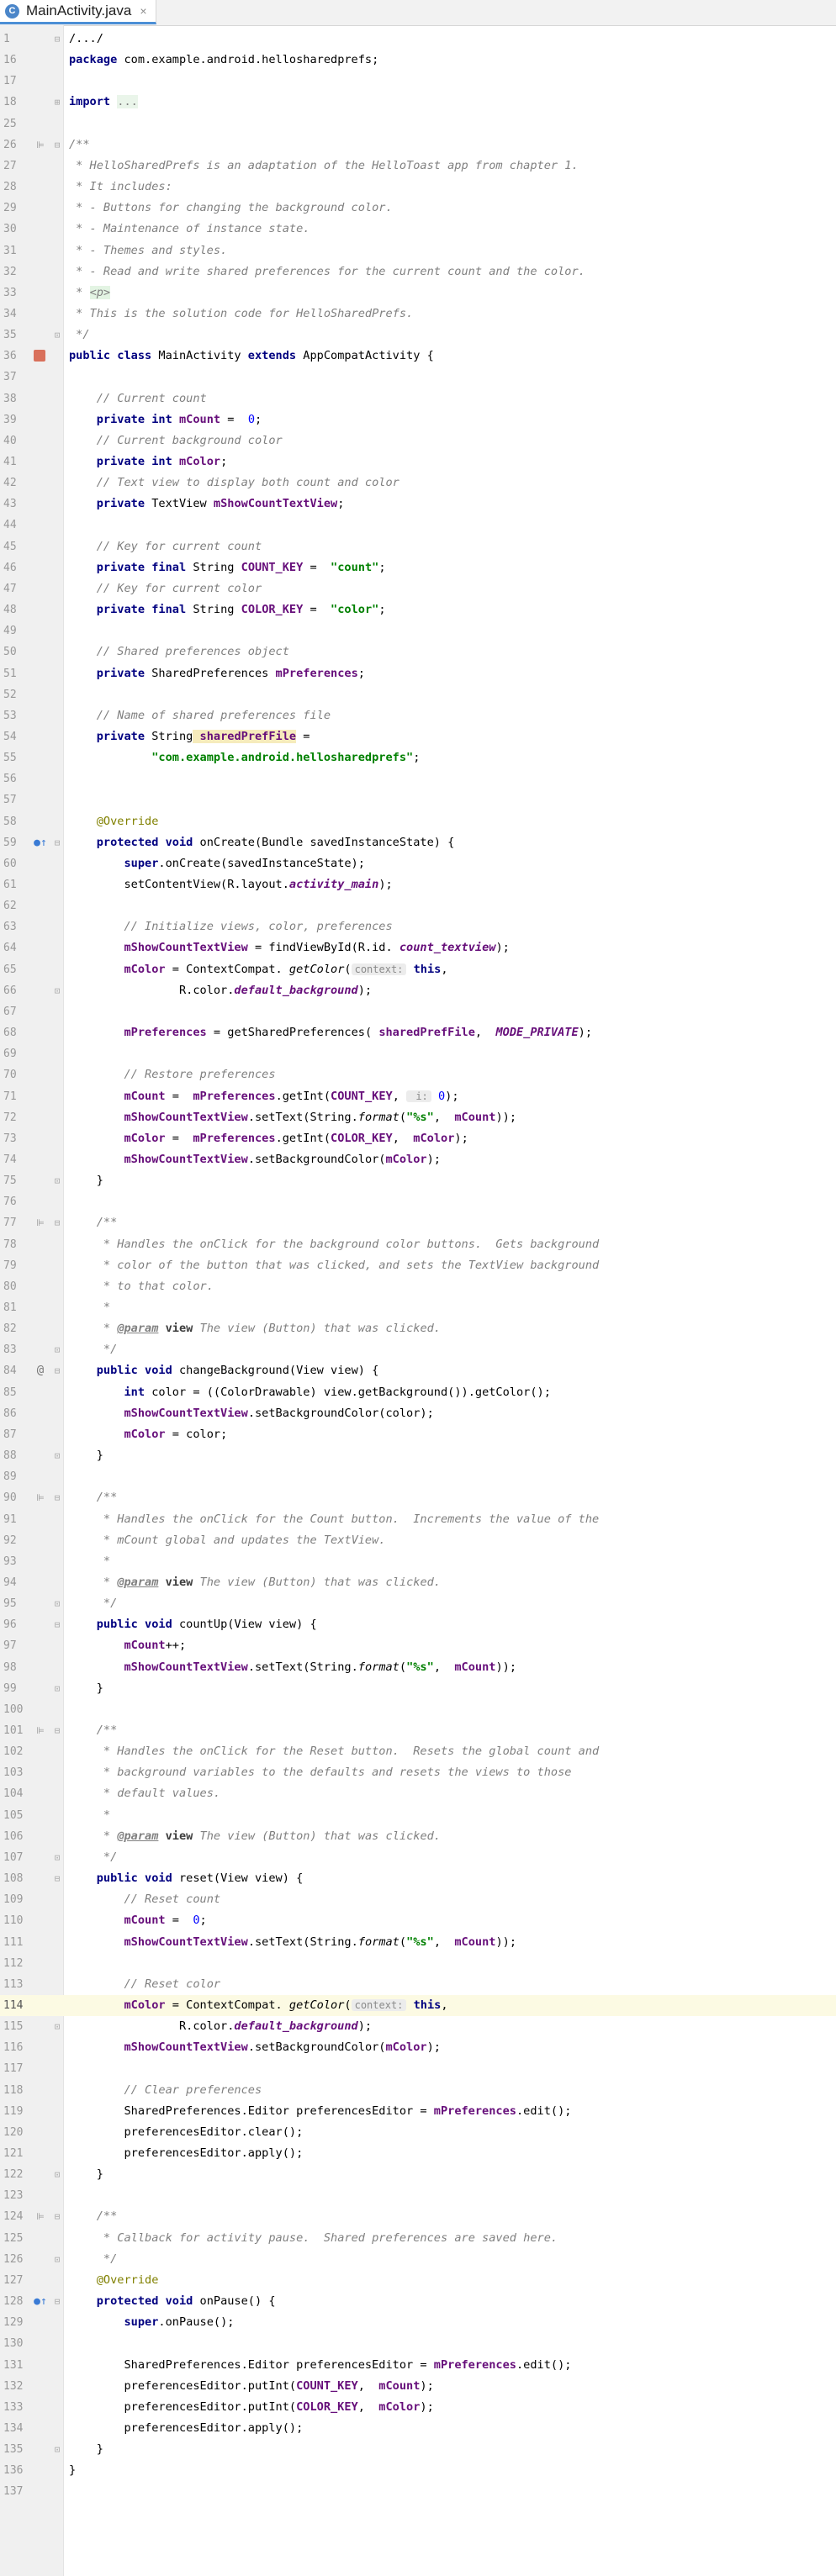 The height and width of the screenshot is (2576, 836). Describe the element at coordinates (418, 293) in the screenshot. I see `code-line: 33 * <p>` at that location.